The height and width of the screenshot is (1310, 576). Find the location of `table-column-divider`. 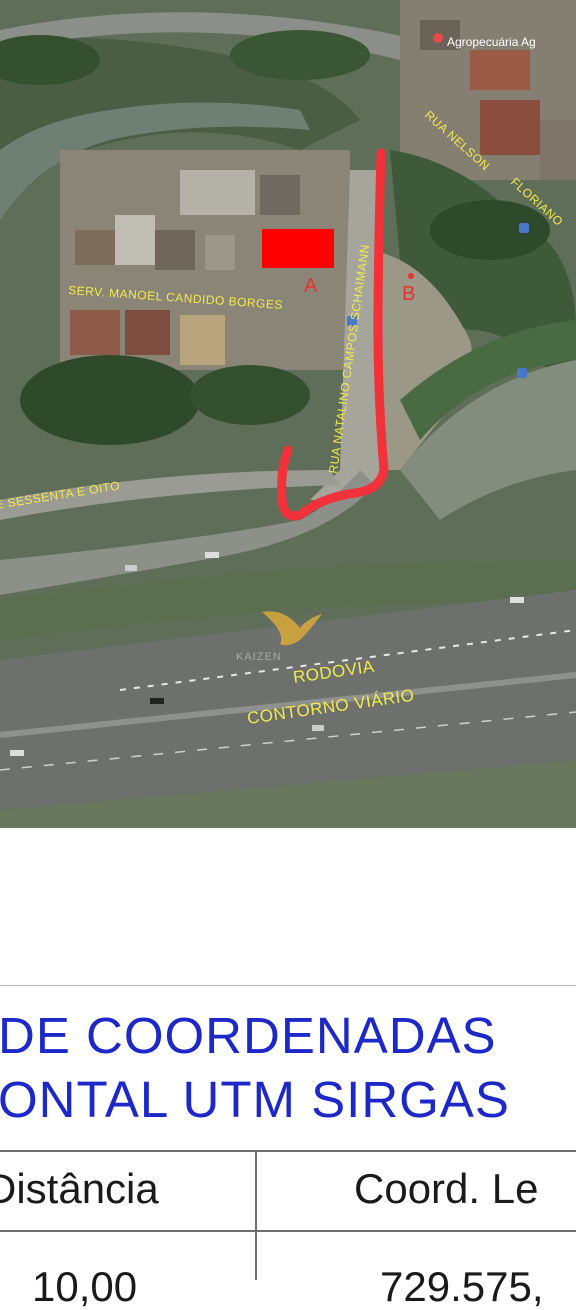

table-column-divider is located at coordinates (256, 1215).